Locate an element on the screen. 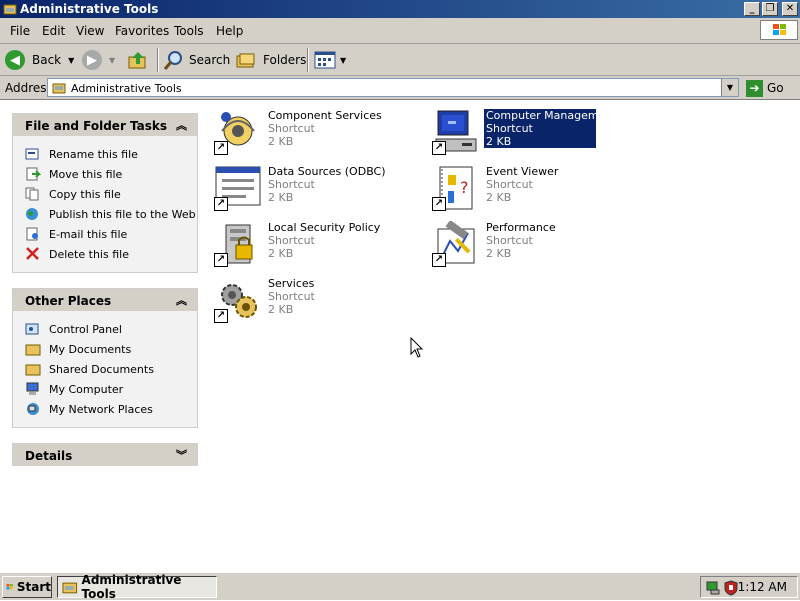 Image resolution: width=800 pixels, height=601 pixels. forward-arrow-icon: ▶ is located at coordinates (92, 60).